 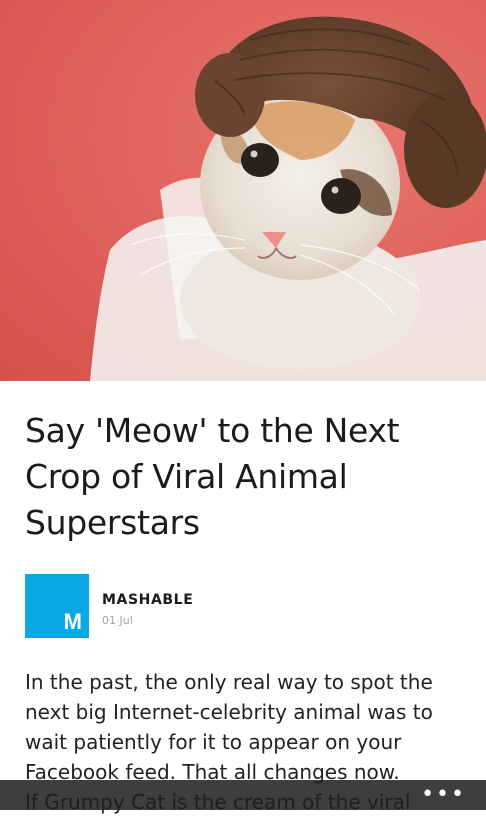 I want to click on title-line: Say 'Meow' to the Next, so click(x=212, y=430).